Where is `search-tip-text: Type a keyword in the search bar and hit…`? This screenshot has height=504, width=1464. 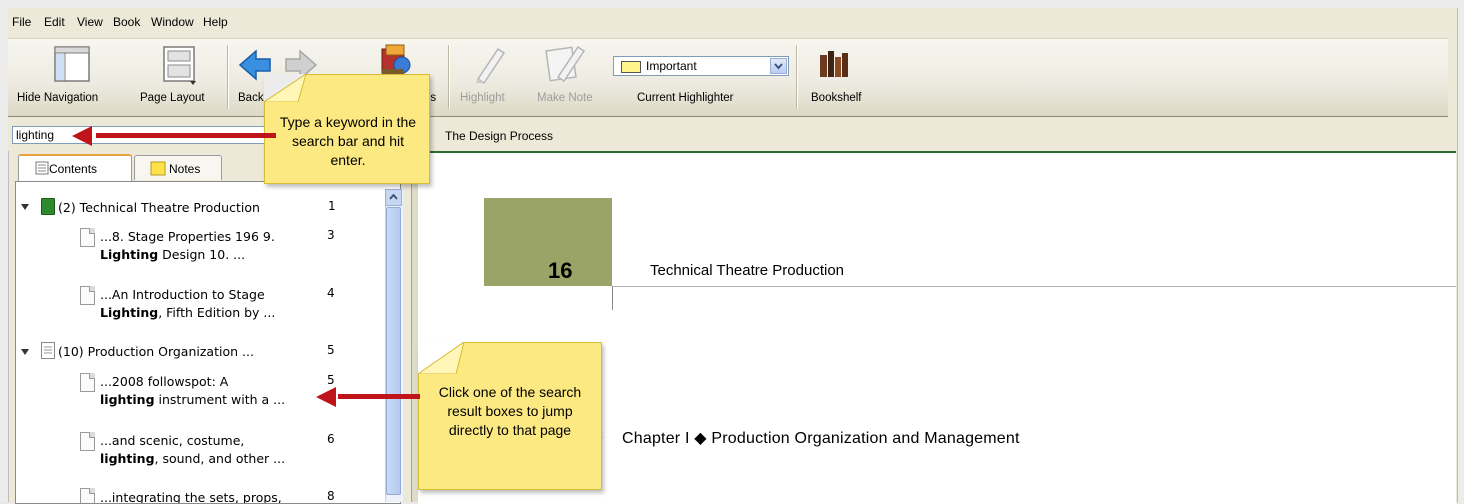 search-tip-text: Type a keyword in the search bar and hit… is located at coordinates (348, 141).